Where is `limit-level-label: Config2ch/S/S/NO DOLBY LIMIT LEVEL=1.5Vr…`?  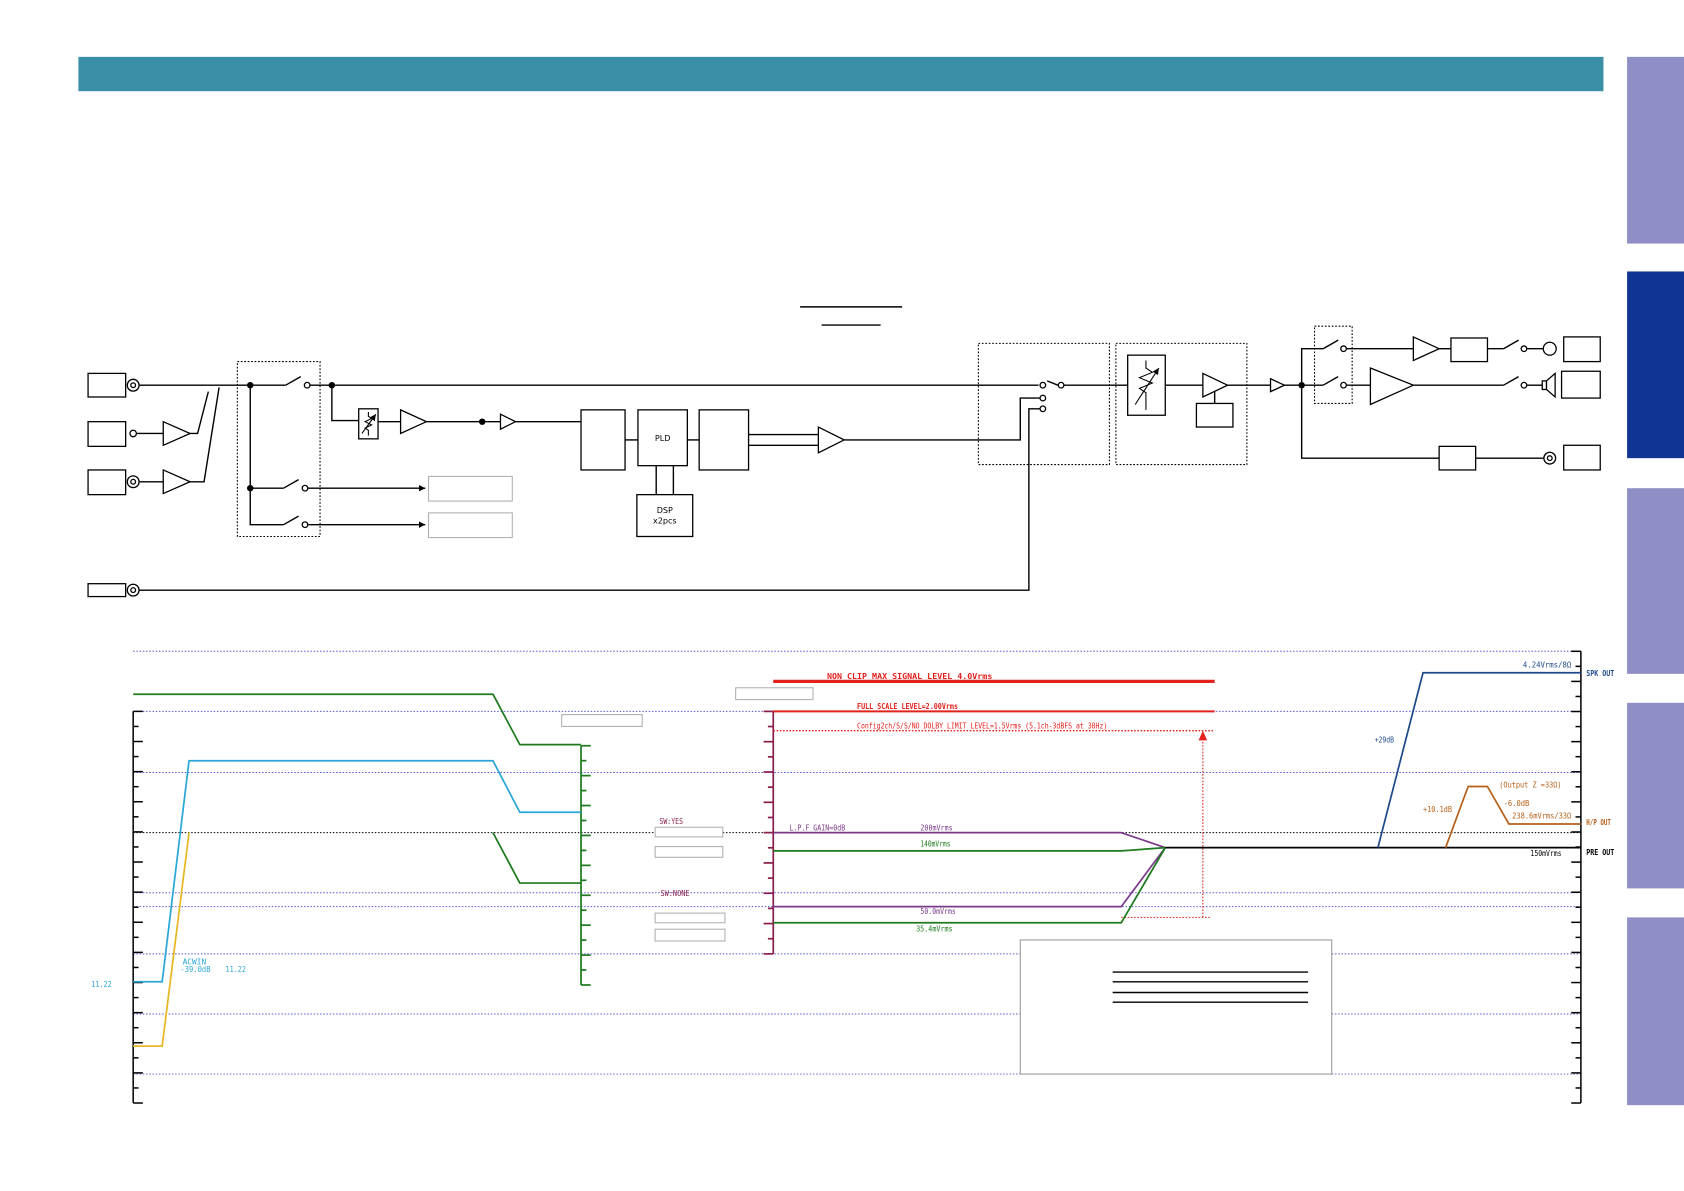
limit-level-label: Config2ch/S/S/NO DOLBY LIMIT LEVEL=1.5Vr… is located at coordinates (982, 726).